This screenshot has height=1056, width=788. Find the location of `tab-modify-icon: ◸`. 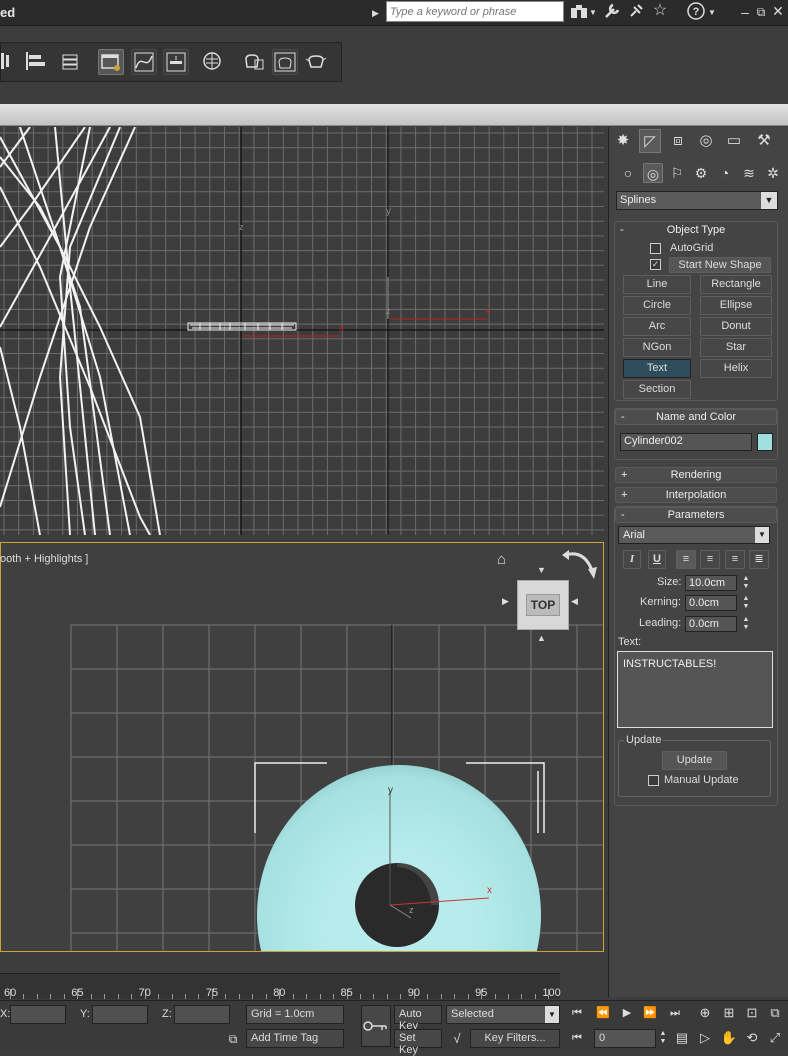

tab-modify-icon: ◸ is located at coordinates (650, 141).